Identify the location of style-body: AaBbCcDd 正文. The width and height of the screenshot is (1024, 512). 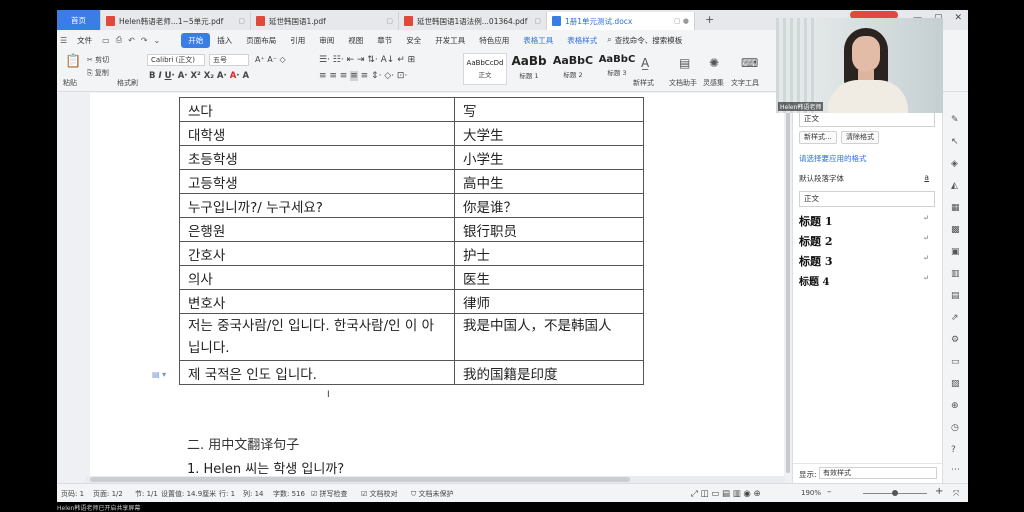
(485, 69).